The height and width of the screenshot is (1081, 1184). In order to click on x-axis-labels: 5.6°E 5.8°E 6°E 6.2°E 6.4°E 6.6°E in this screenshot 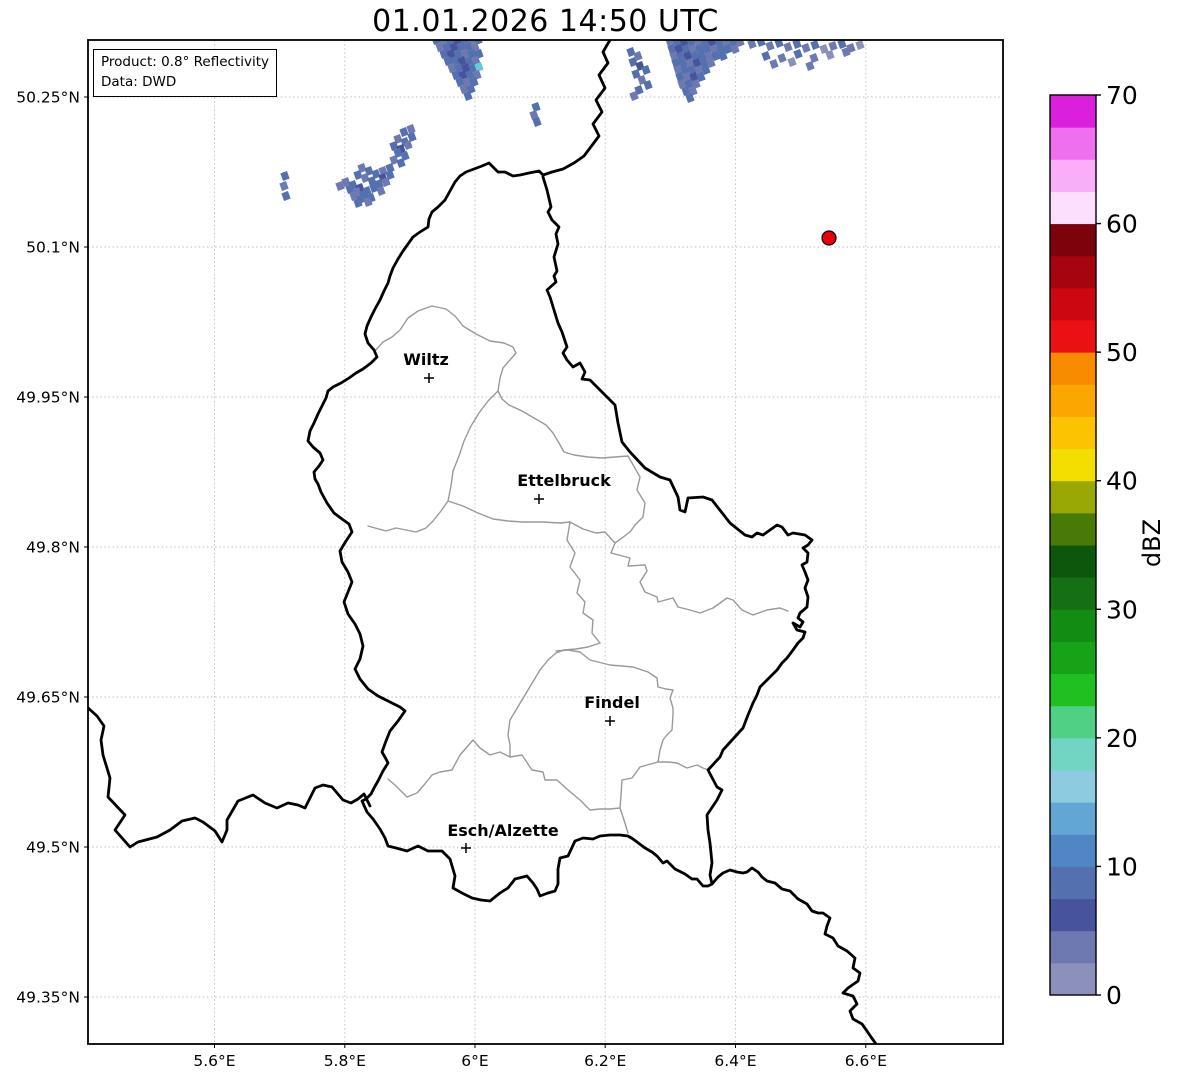, I will do `click(540, 1061)`.